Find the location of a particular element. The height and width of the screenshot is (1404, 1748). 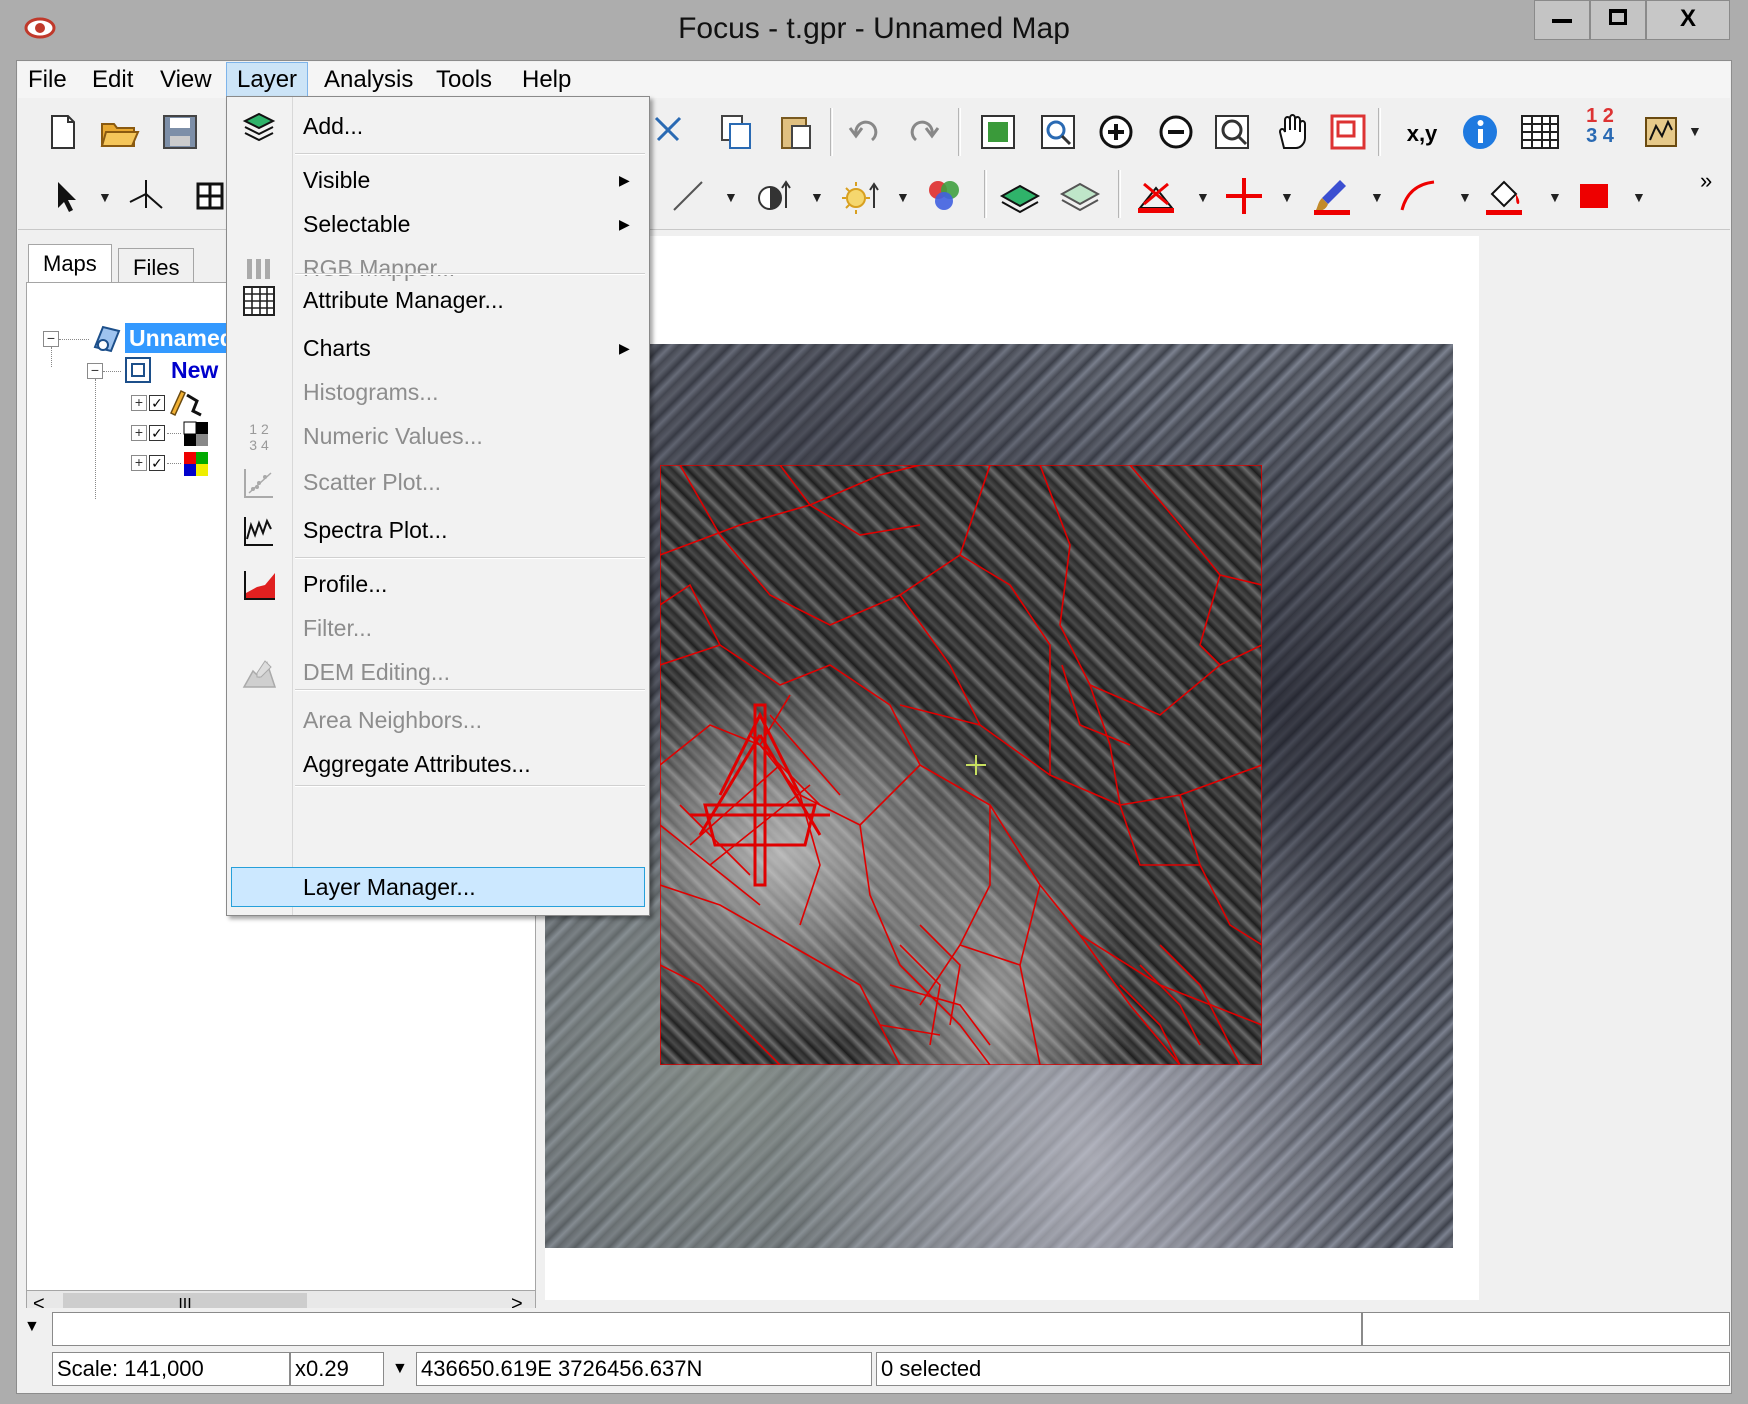

zoom-extents-icon is located at coordinates (998, 132).